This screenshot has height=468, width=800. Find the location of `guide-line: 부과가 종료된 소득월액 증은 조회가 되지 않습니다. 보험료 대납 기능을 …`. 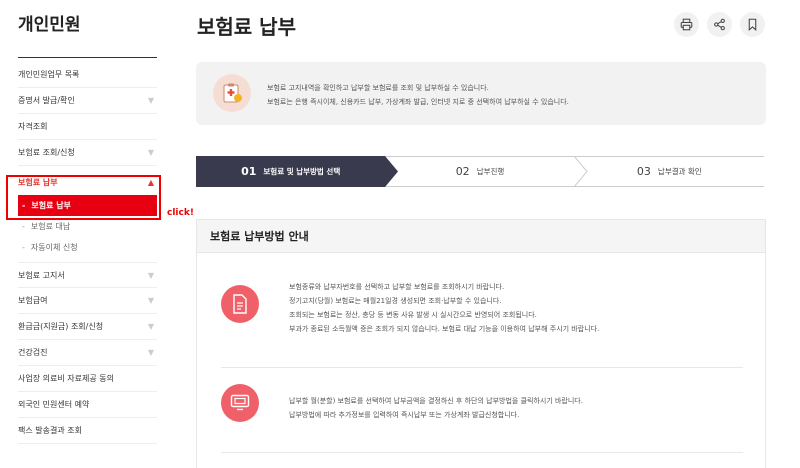

guide-line: 부과가 종료된 소득월액 증은 조회가 되지 않습니다. 보험료 대납 기능을 … is located at coordinates (444, 329).